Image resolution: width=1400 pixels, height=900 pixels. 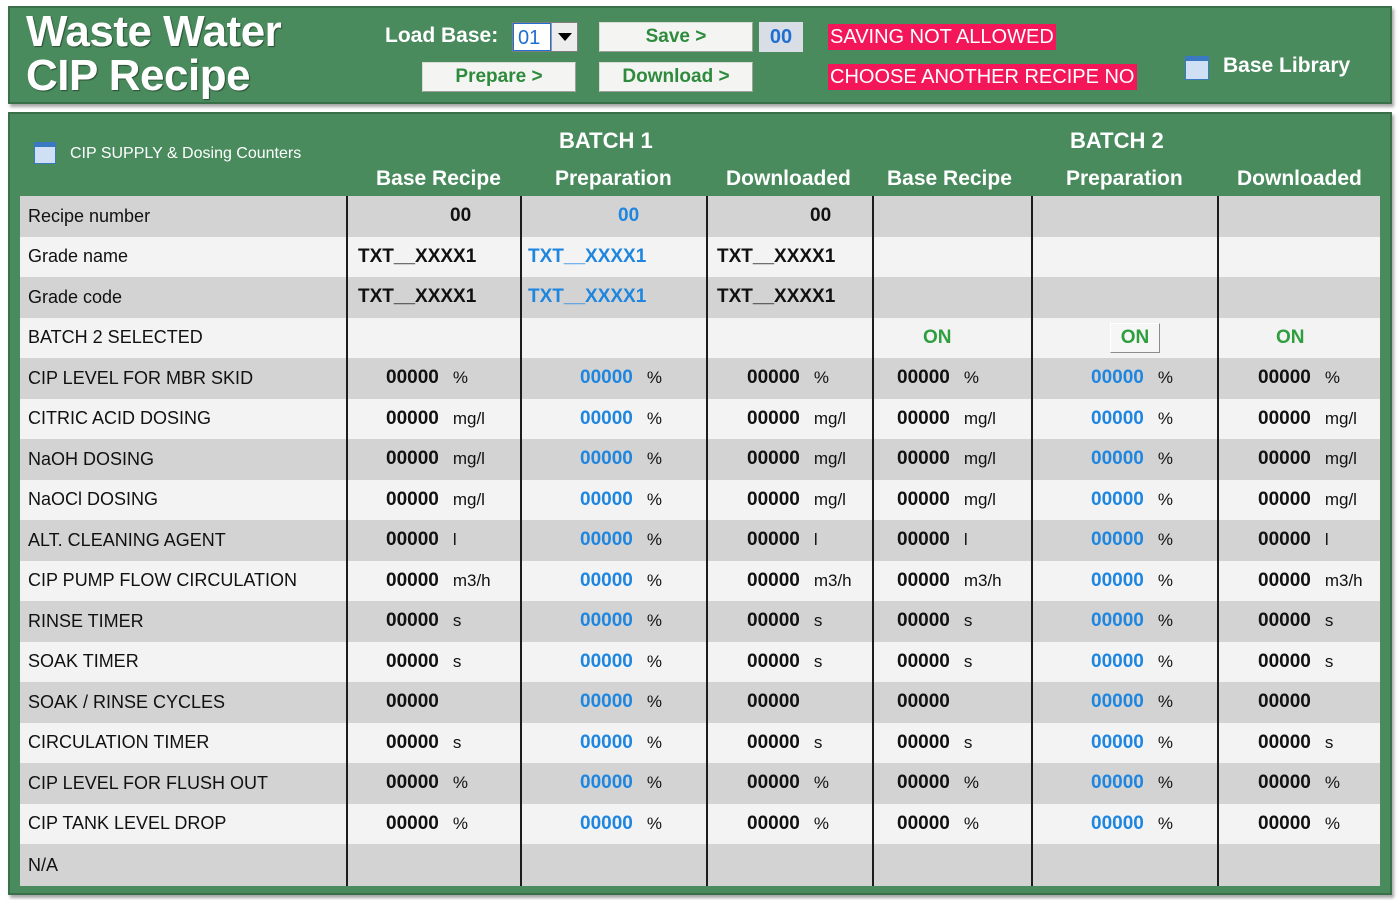 I want to click on load-base-value: 01, so click(x=532, y=37).